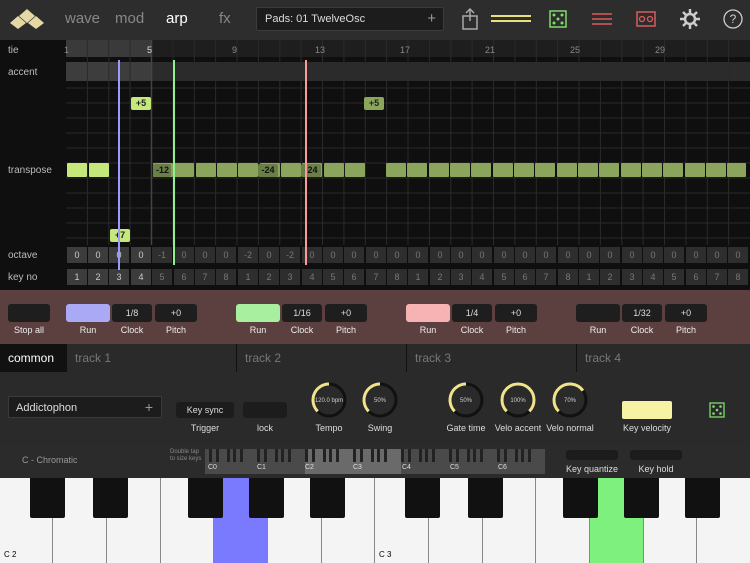 This screenshot has width=750, height=563. I want to click on transpose-tag: -24, so click(268, 170).